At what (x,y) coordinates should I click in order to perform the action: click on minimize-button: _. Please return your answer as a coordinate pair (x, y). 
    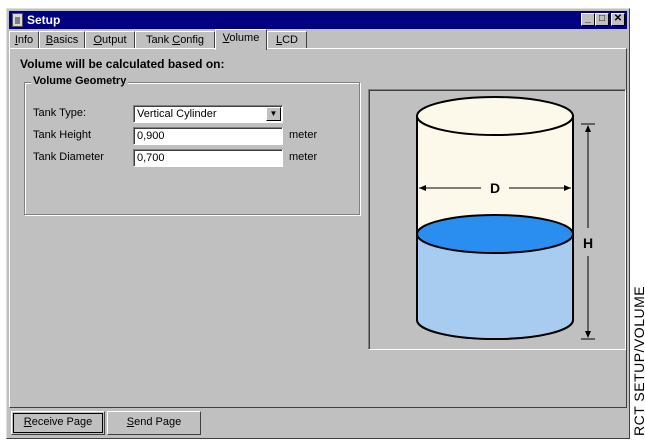
    Looking at the image, I should click on (588, 19).